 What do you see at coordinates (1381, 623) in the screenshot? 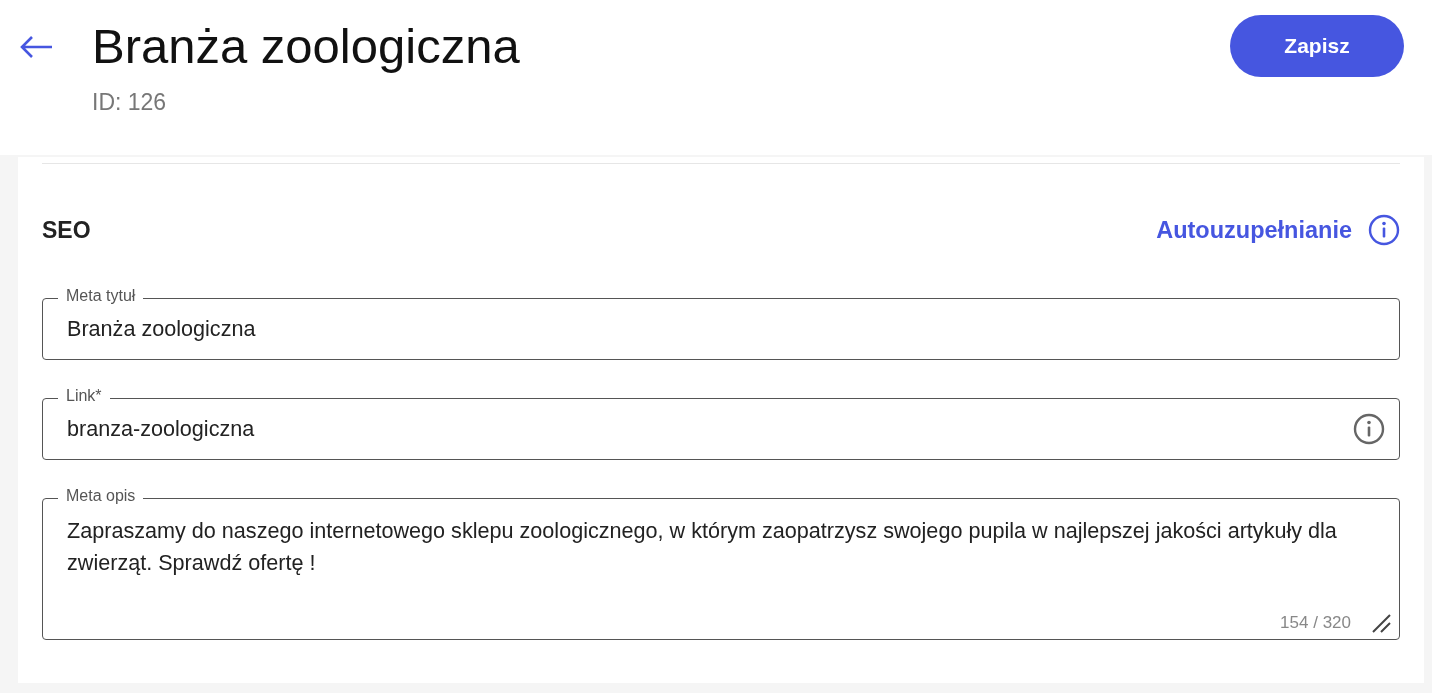
I see `resize-handle-icon` at bounding box center [1381, 623].